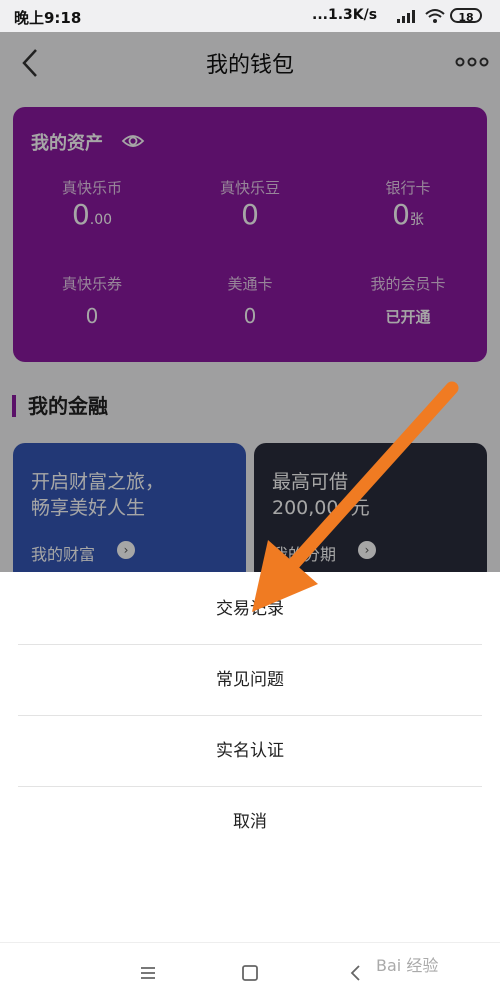 Image resolution: width=500 pixels, height=1001 pixels. What do you see at coordinates (250, 609) in the screenshot?
I see `sheet-item-transactions: 交易记录` at bounding box center [250, 609].